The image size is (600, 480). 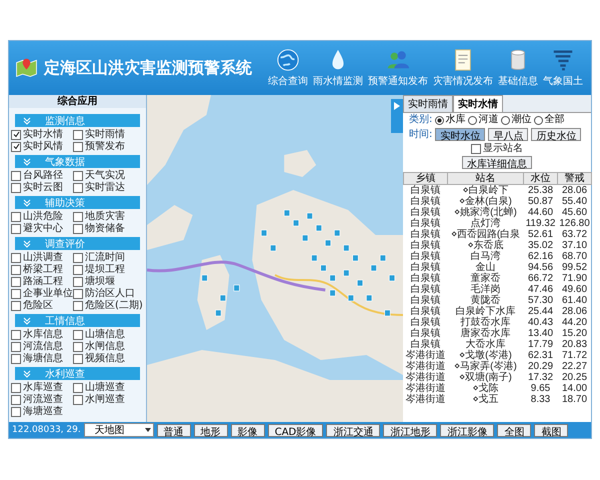 What do you see at coordinates (109, 175) in the screenshot?
I see `checkbox-item: 天气实况` at bounding box center [109, 175].